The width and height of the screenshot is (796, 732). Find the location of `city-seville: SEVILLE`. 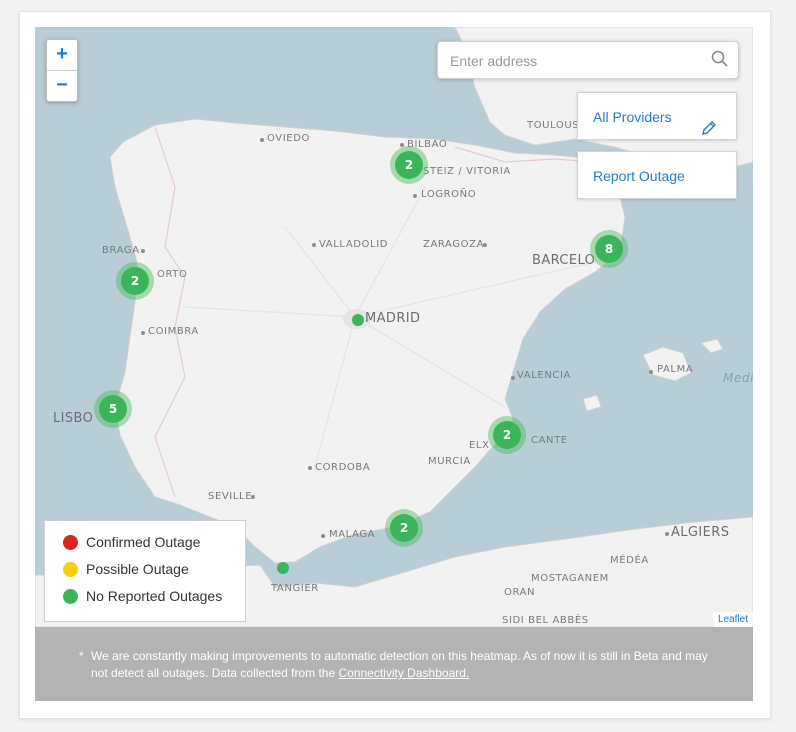

city-seville: SEVILLE is located at coordinates (230, 496).